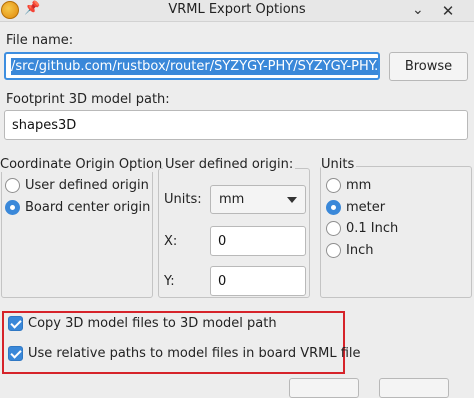 Image resolution: width=474 pixels, height=398 pixels. Describe the element at coordinates (258, 241) in the screenshot. I see `x-input: 0` at that location.